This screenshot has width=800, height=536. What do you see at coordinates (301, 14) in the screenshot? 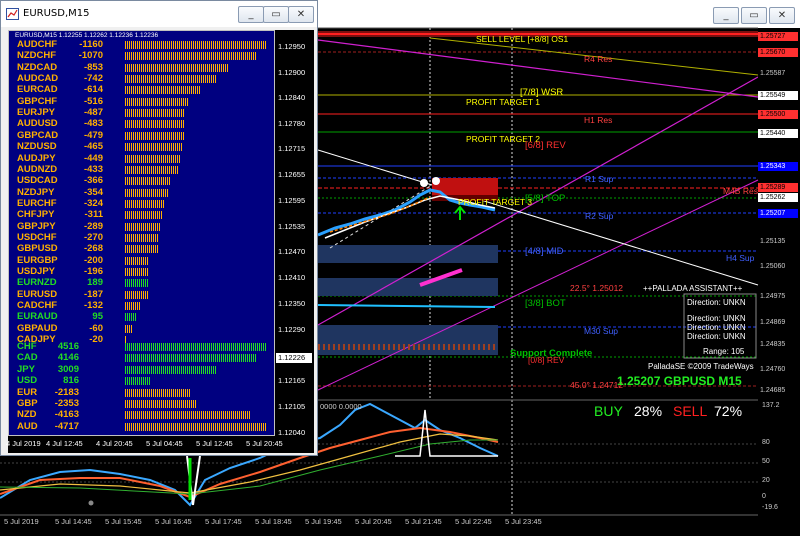
I see `strength-close-button: ✕` at bounding box center [301, 14].